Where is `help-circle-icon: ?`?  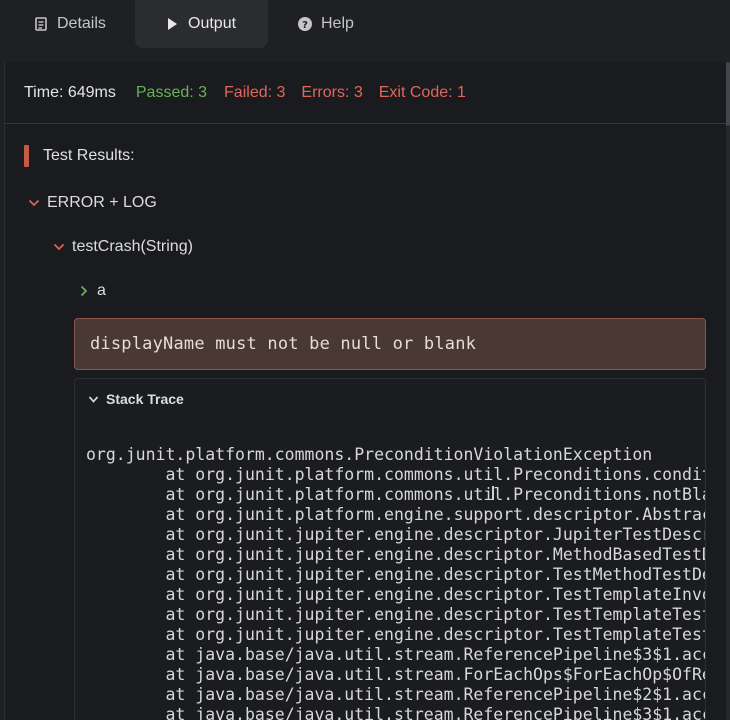 help-circle-icon: ? is located at coordinates (305, 24).